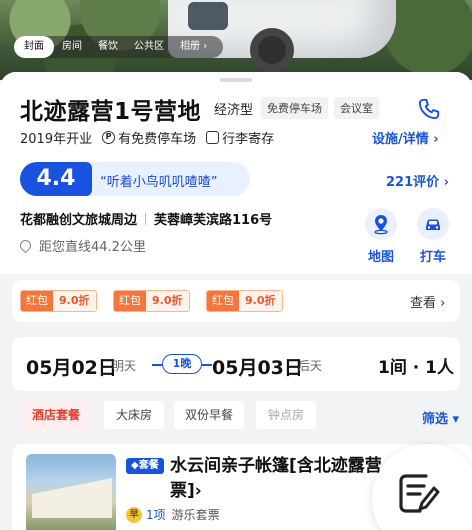  Describe the element at coordinates (134, 415) in the screenshot. I see `filter-king-bed: 大床房` at that location.